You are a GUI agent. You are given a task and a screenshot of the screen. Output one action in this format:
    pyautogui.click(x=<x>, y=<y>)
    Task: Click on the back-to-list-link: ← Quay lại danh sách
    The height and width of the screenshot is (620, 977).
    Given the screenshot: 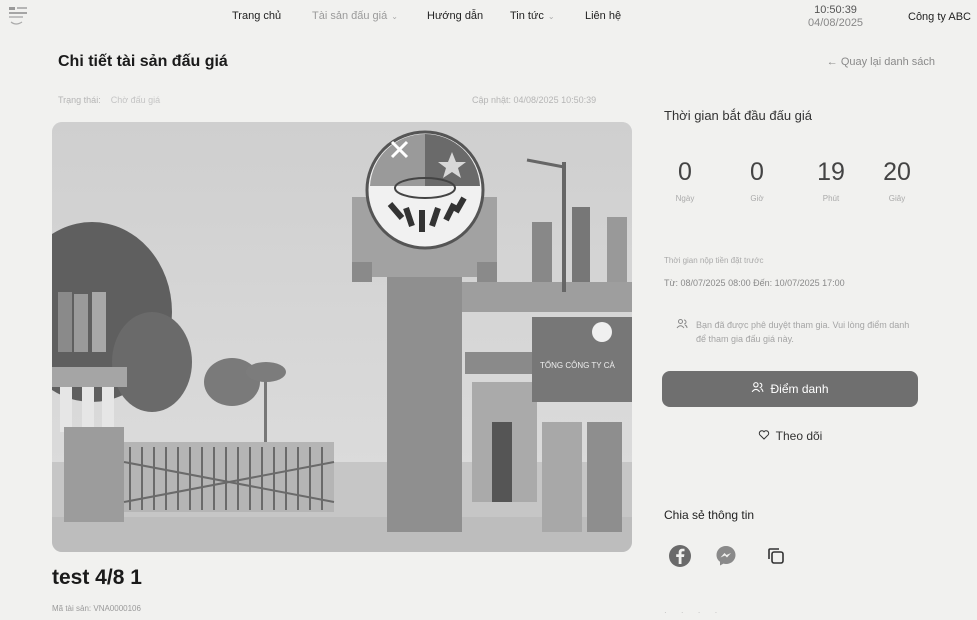 What is the action you would take?
    pyautogui.click(x=881, y=62)
    